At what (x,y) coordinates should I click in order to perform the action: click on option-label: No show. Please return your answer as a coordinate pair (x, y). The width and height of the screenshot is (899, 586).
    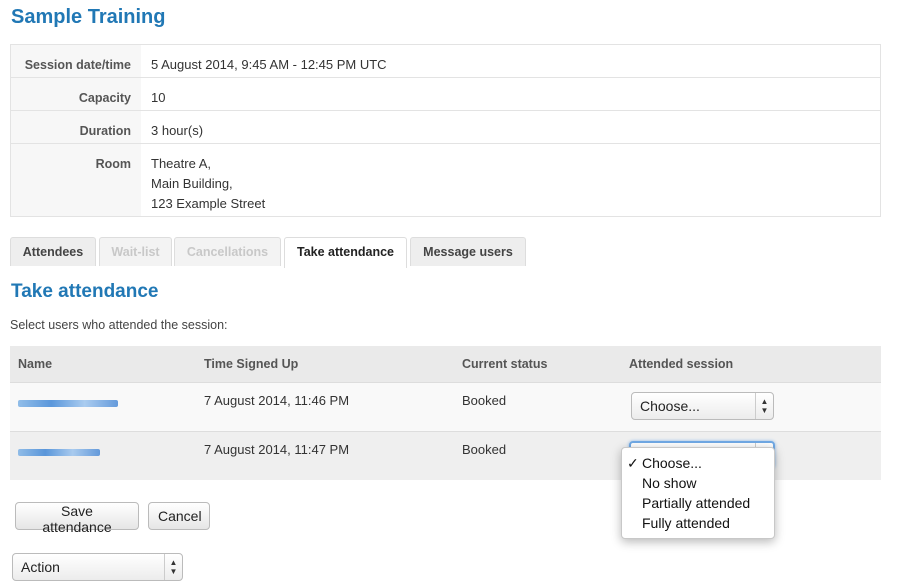
    Looking at the image, I should click on (669, 483).